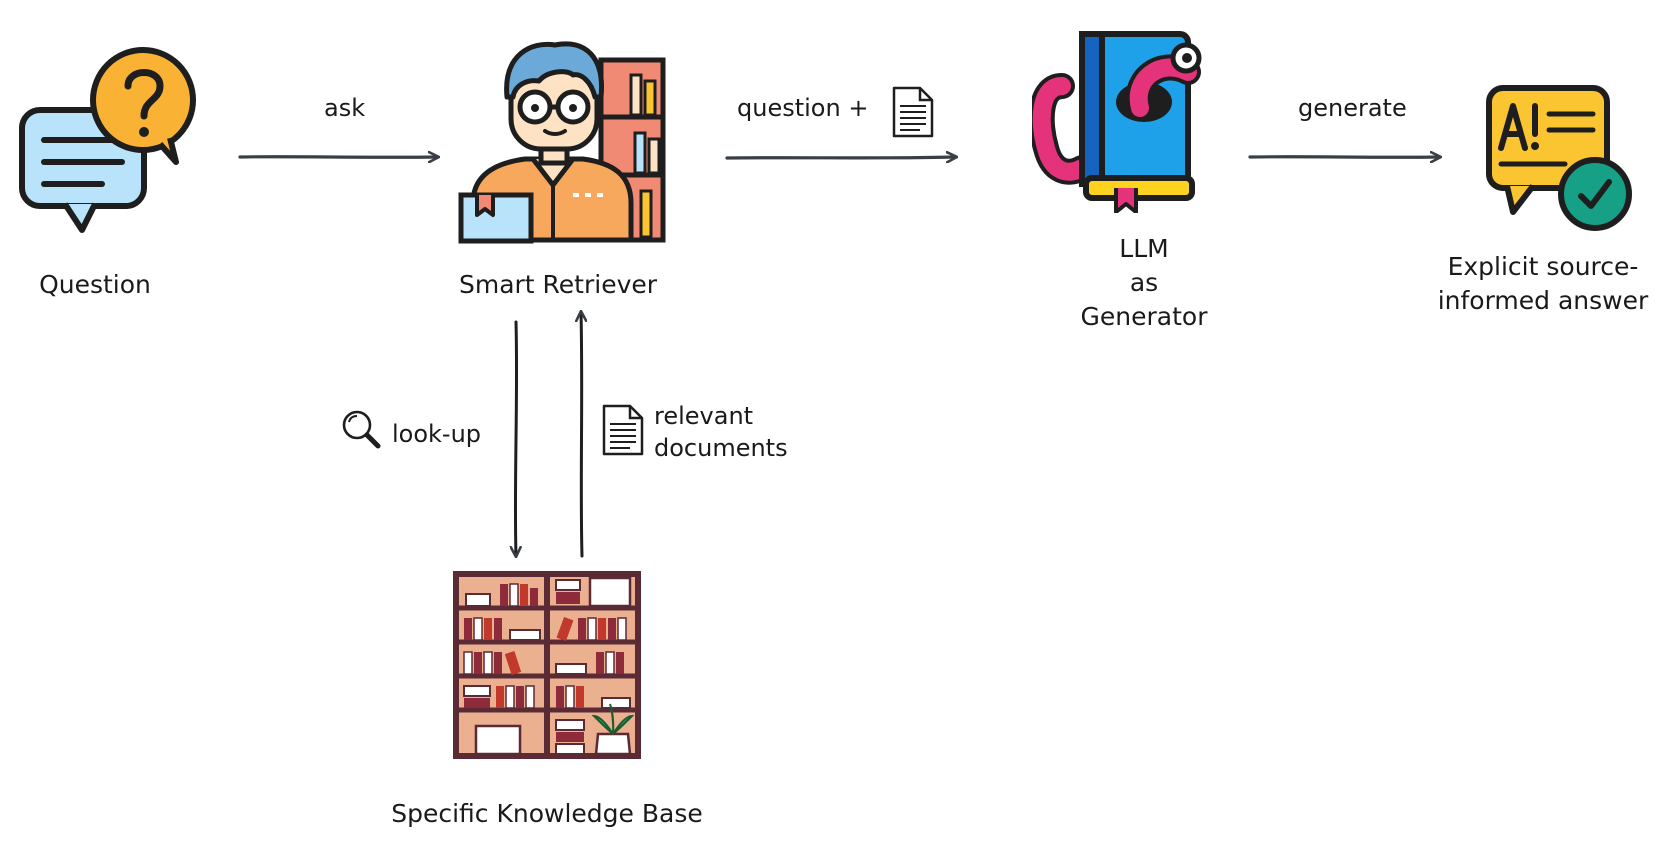  I want to click on bookshelf-icon, so click(547, 665).